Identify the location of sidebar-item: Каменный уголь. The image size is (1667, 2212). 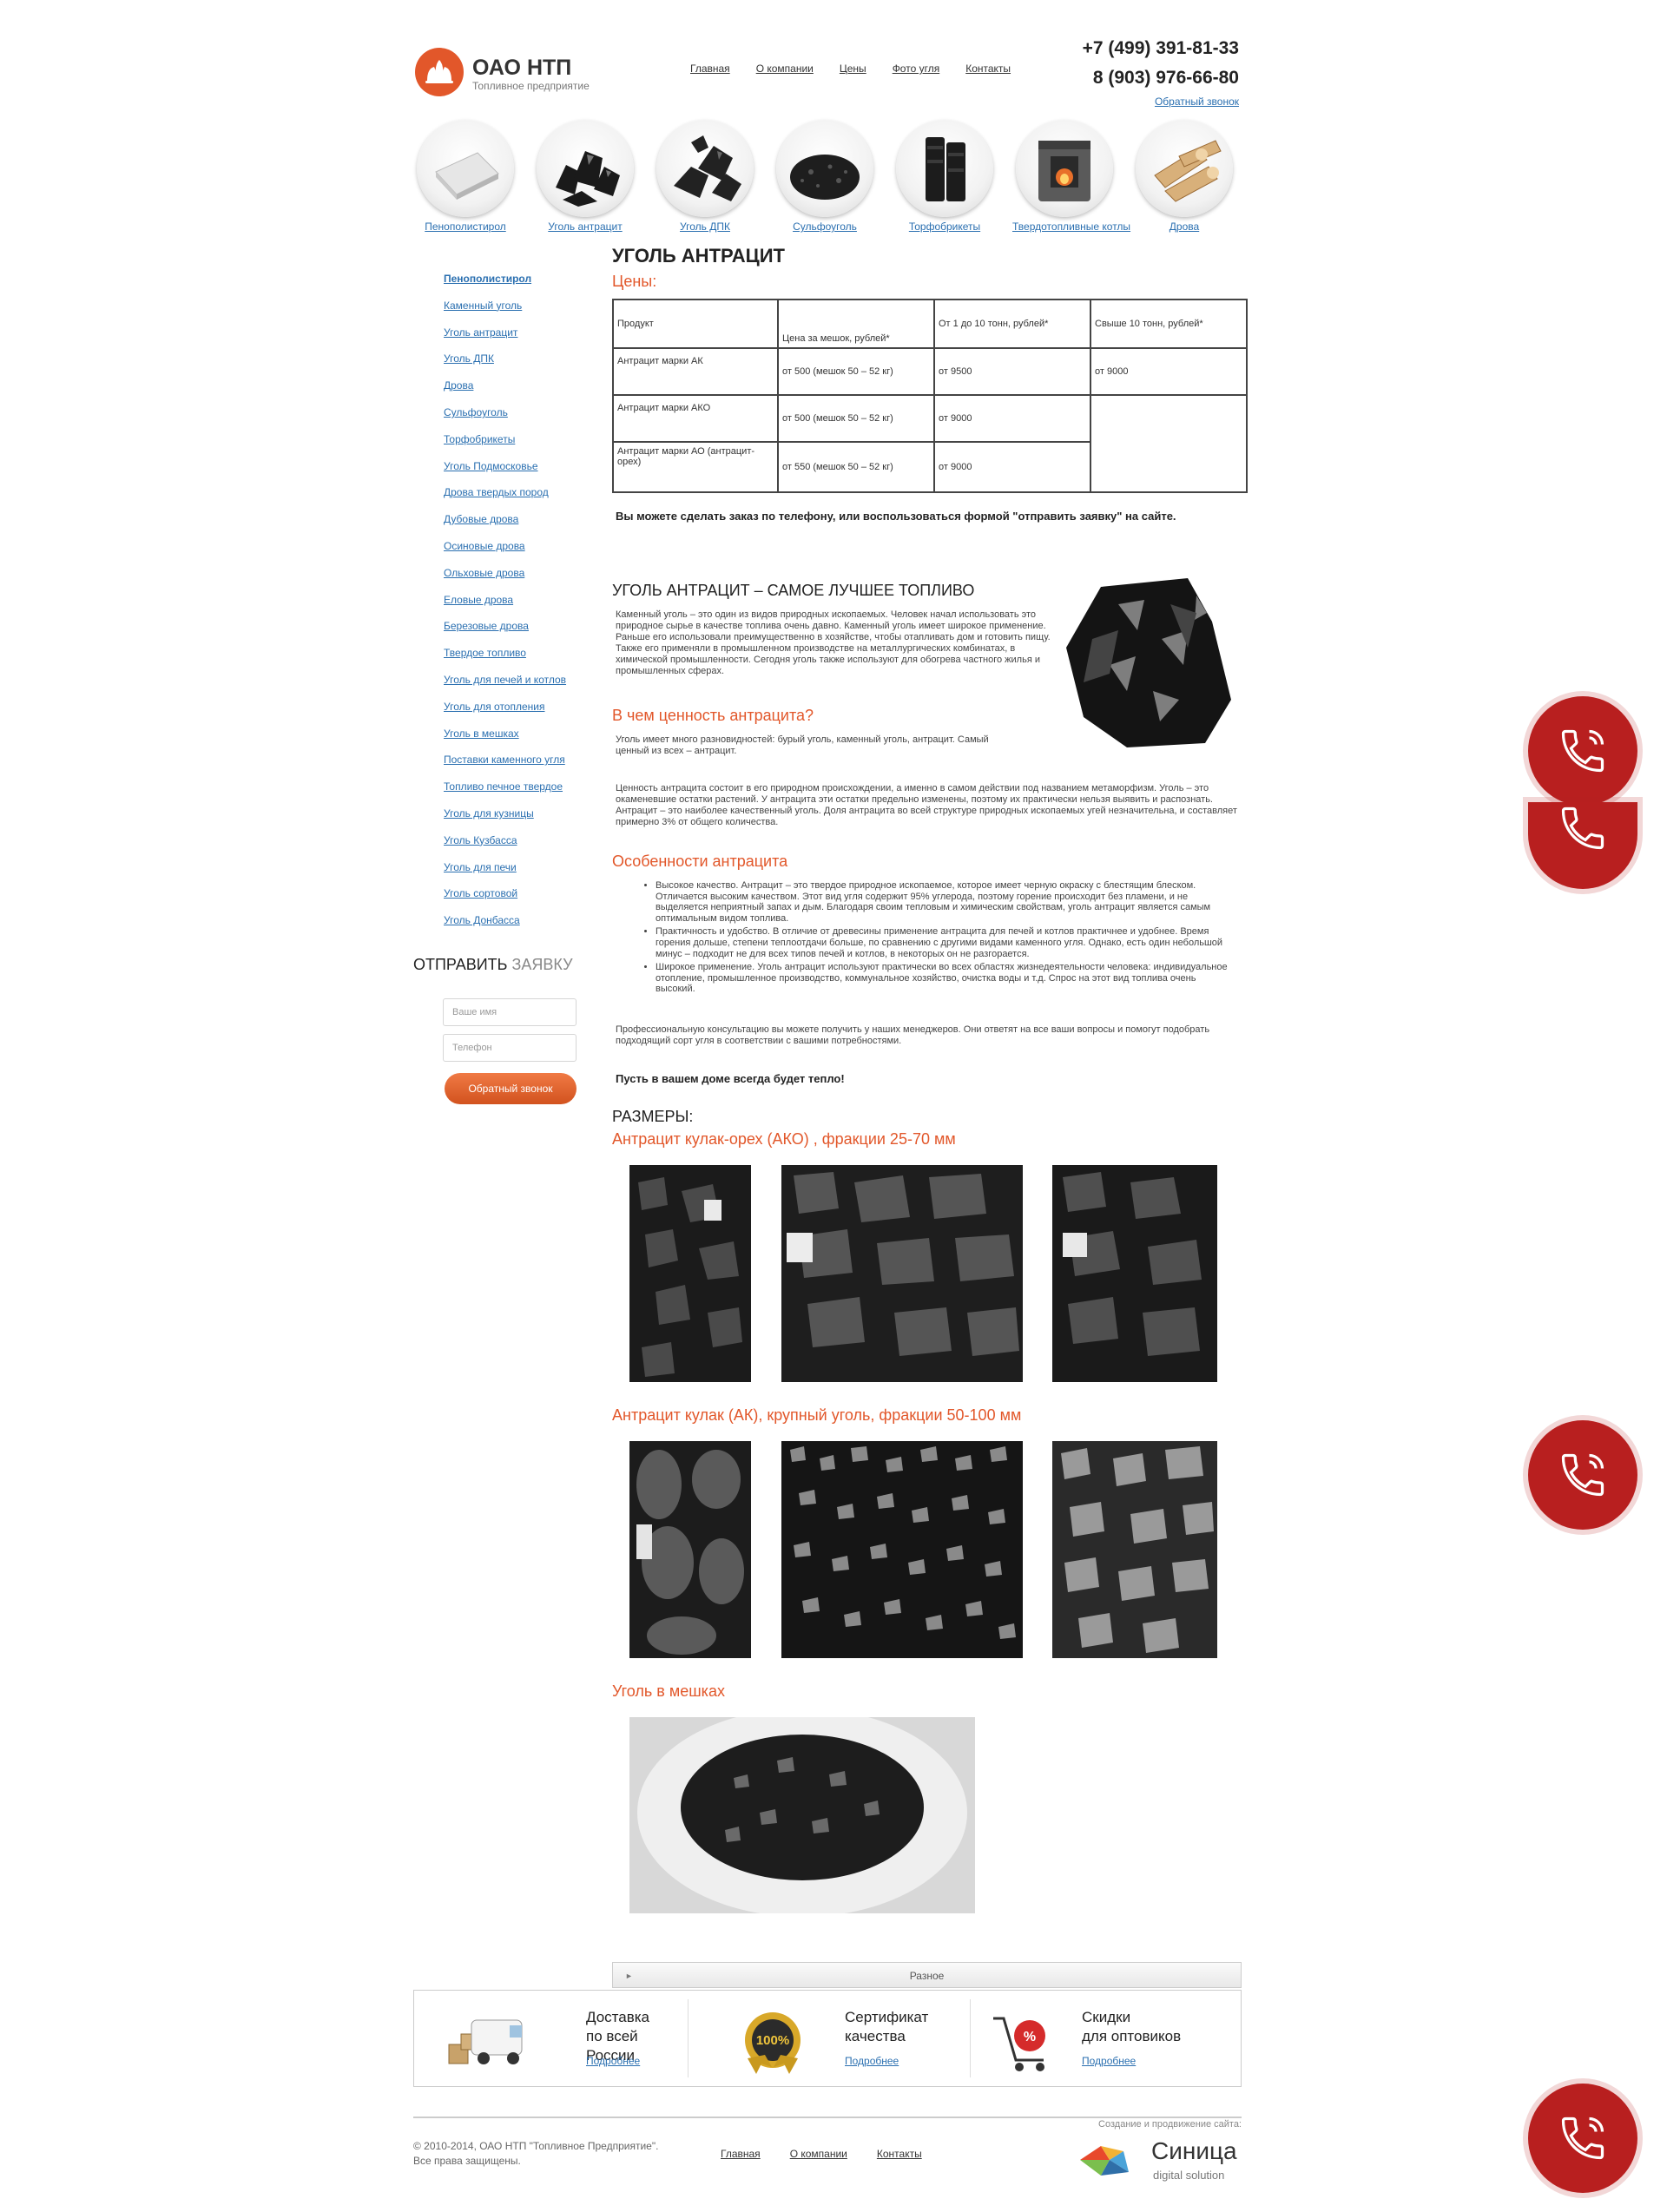
(526, 312).